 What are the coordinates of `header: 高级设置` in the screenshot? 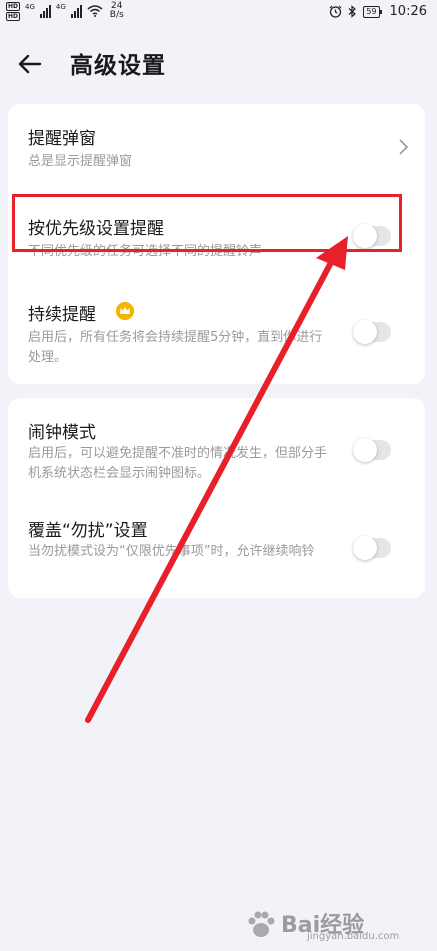 It's located at (218, 64).